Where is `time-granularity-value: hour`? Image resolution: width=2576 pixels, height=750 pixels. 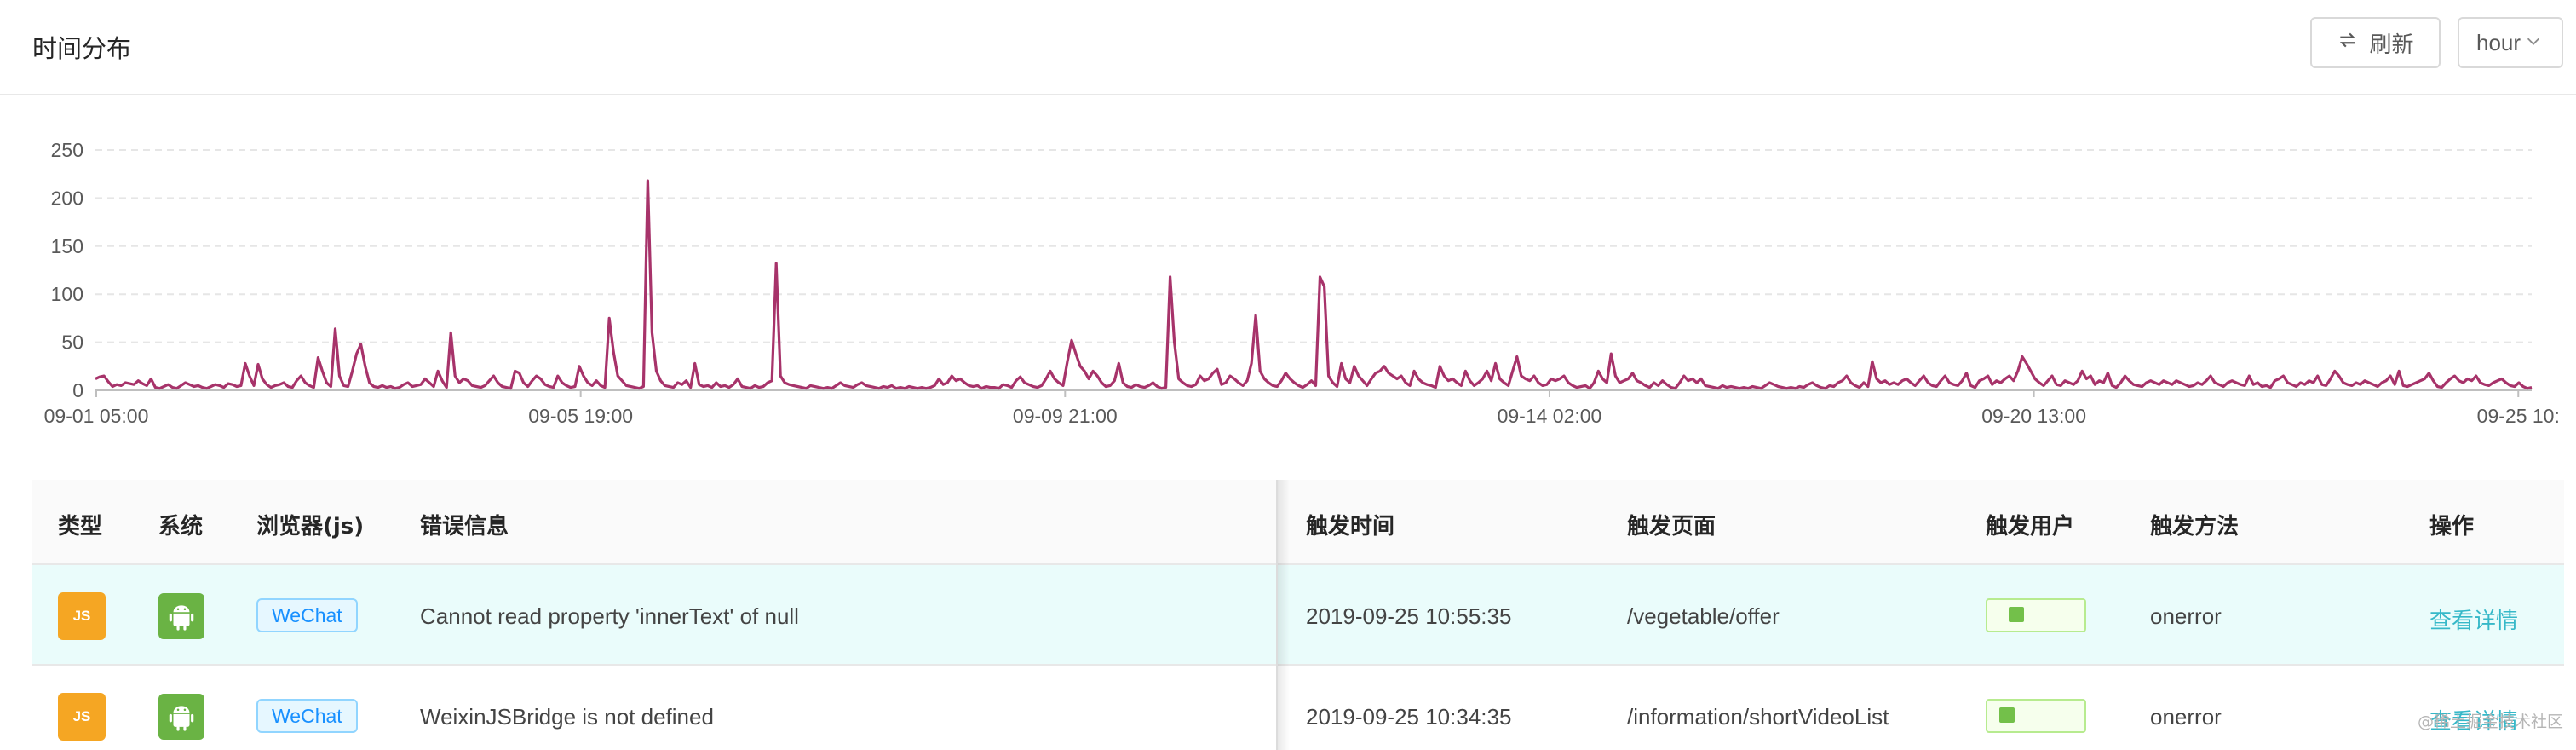 time-granularity-value: hour is located at coordinates (2498, 42).